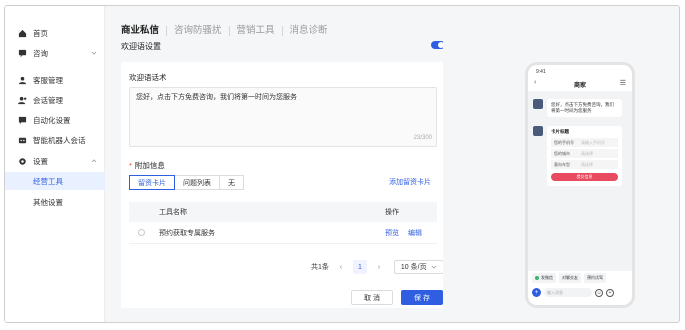  I want to click on tools-table: 工具名称 操作 预约获取专属服务 预览 编辑, so click(283, 223).